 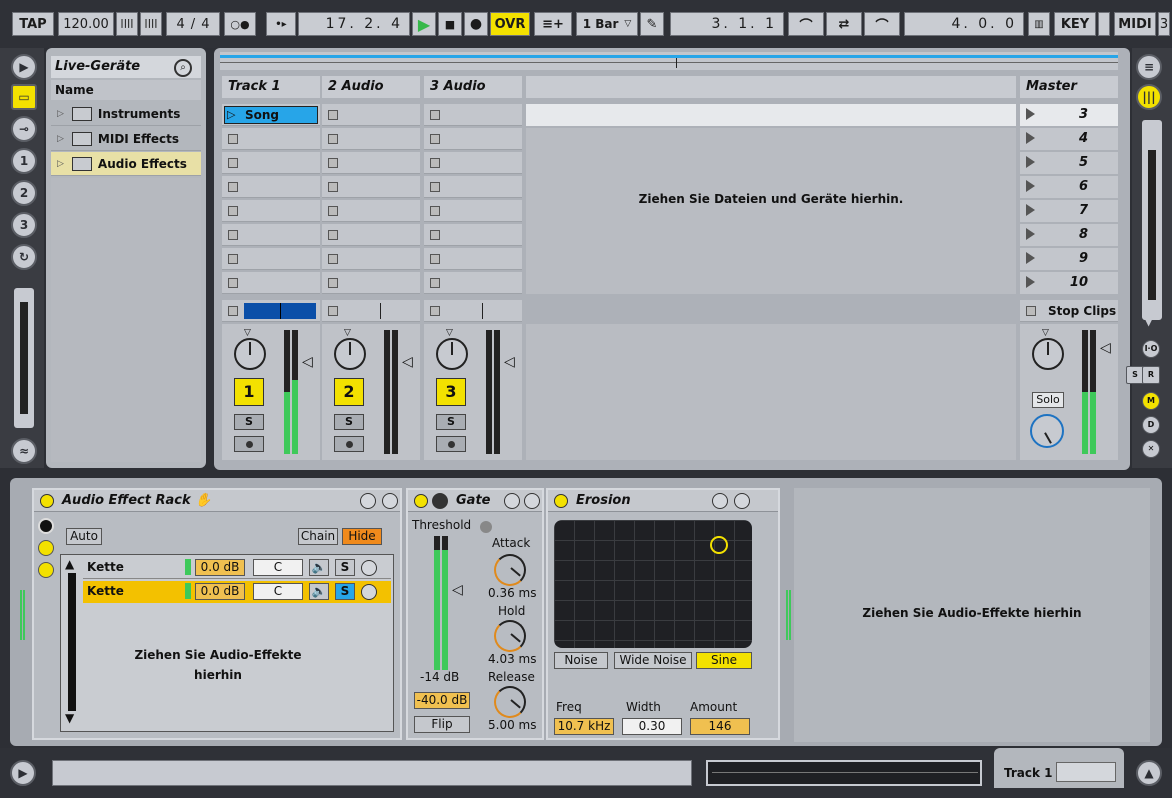 What do you see at coordinates (72, 642) in the screenshot?
I see `chain-scrollbar: ▲ ▼` at bounding box center [72, 642].